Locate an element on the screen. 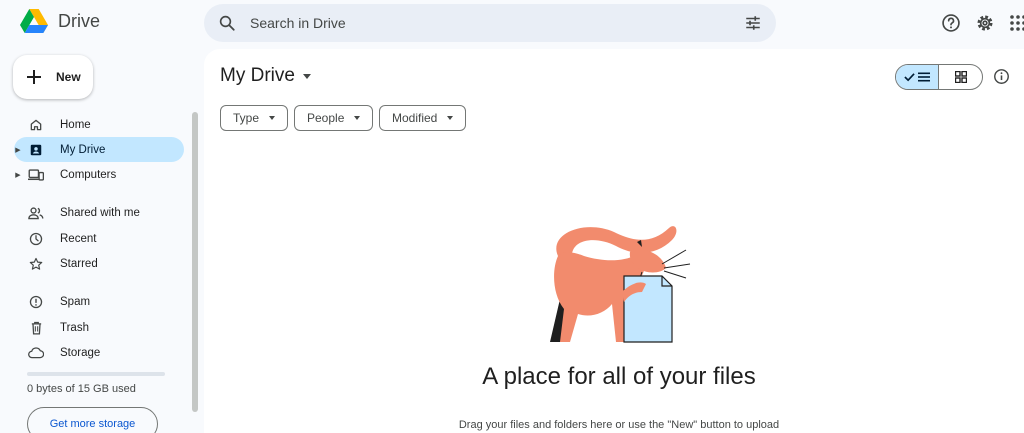  computers-icon is located at coordinates (36, 175).